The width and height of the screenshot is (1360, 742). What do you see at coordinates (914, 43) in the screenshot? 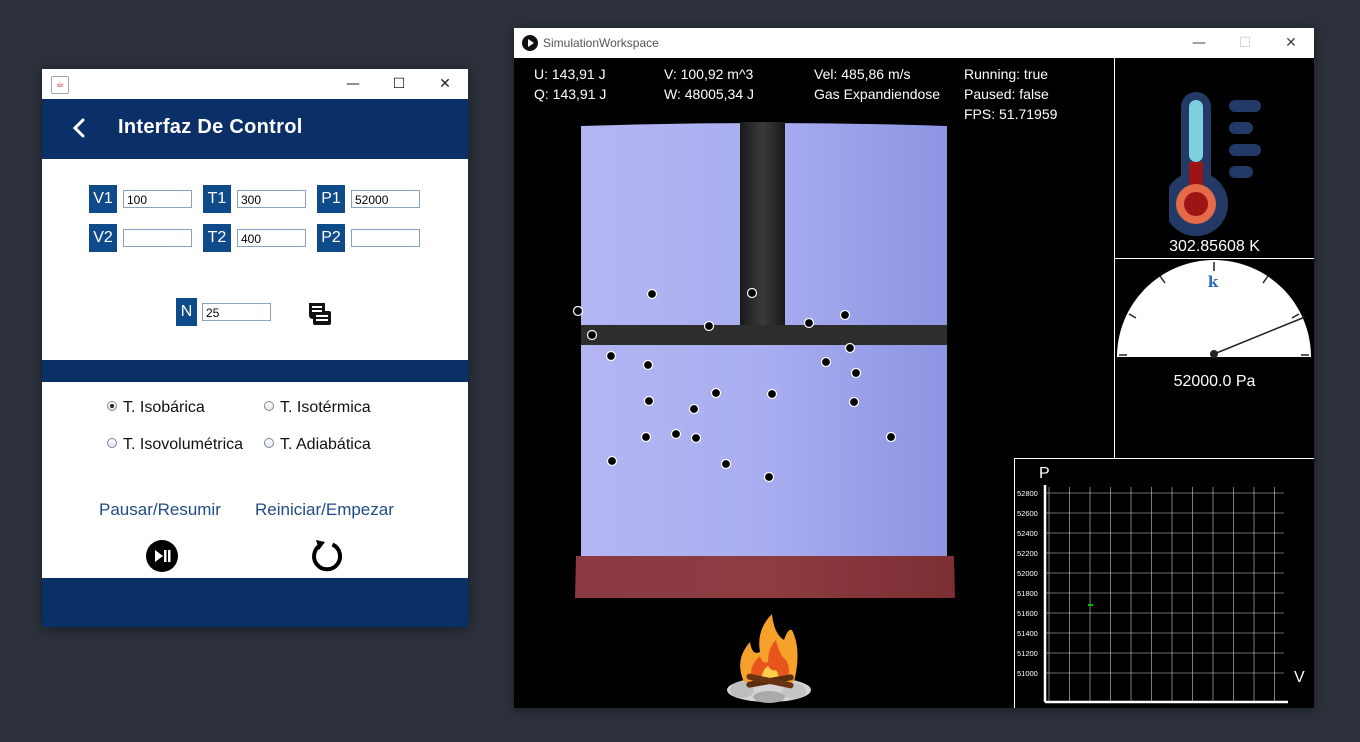
I see `title-bar: SimulationWorkspace — ☐ ✕` at bounding box center [914, 43].